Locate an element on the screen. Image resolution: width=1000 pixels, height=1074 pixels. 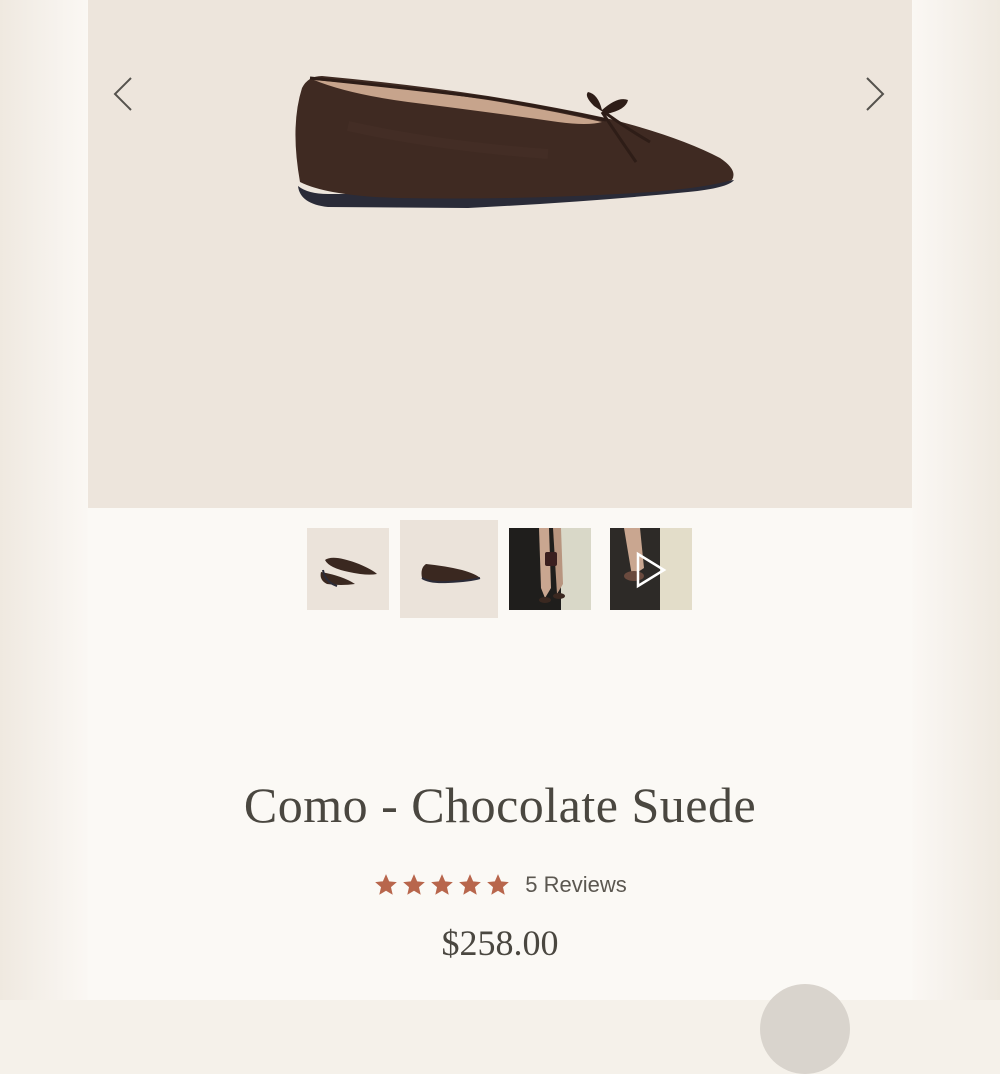
reviews-link: 5 Reviews is located at coordinates (575, 885).